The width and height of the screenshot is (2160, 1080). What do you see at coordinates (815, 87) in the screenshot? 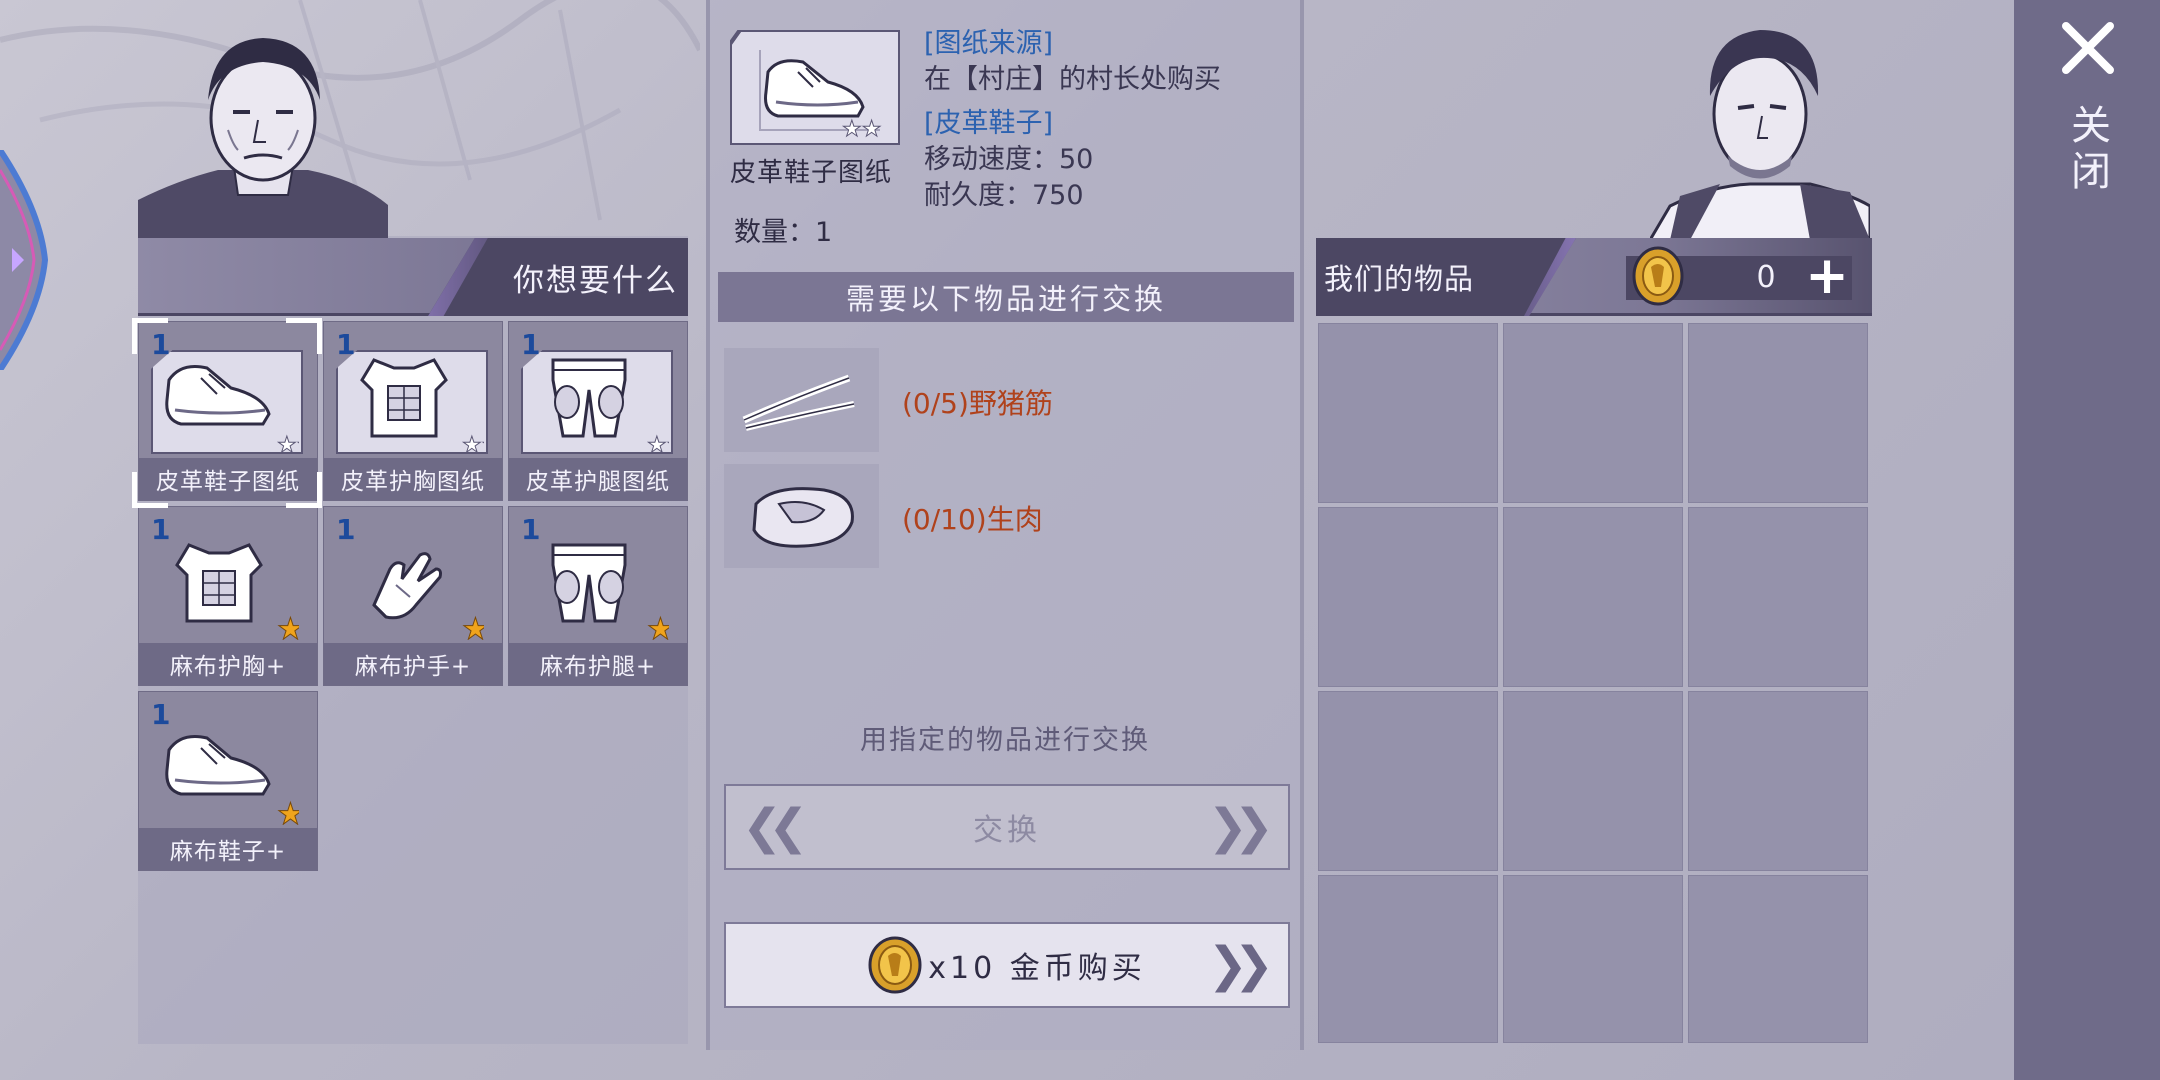
I see `blueprint-preview-icon: ★★` at bounding box center [815, 87].